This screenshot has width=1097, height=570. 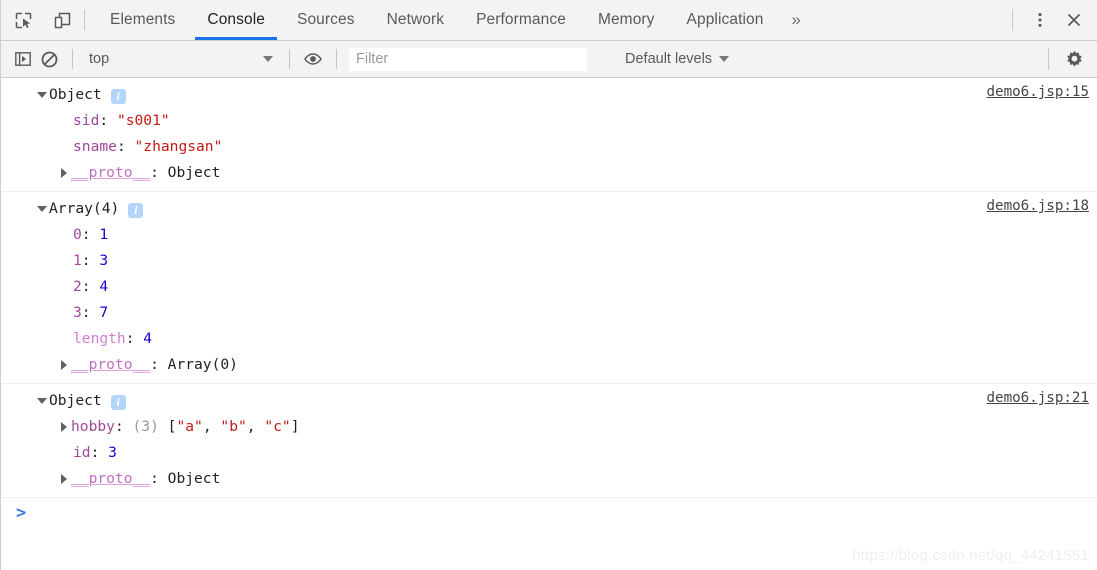 What do you see at coordinates (313, 59) in the screenshot?
I see `live-expression-icon` at bounding box center [313, 59].